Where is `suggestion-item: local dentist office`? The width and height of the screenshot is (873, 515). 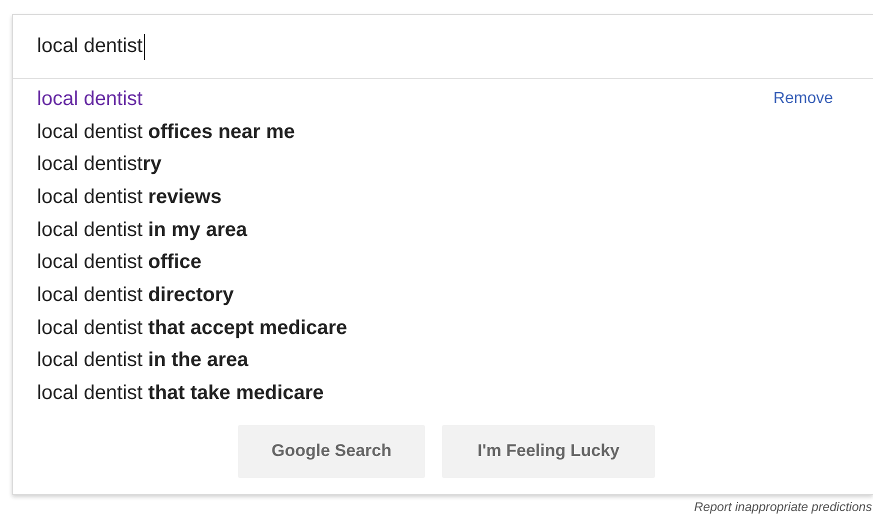
suggestion-item: local dentist office is located at coordinates (119, 262).